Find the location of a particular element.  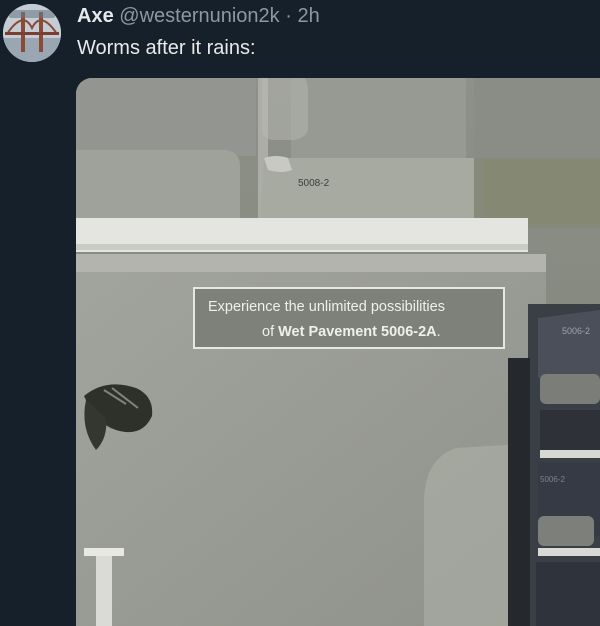

promo-line-1: Experience the unlimited possibilities is located at coordinates (326, 307).